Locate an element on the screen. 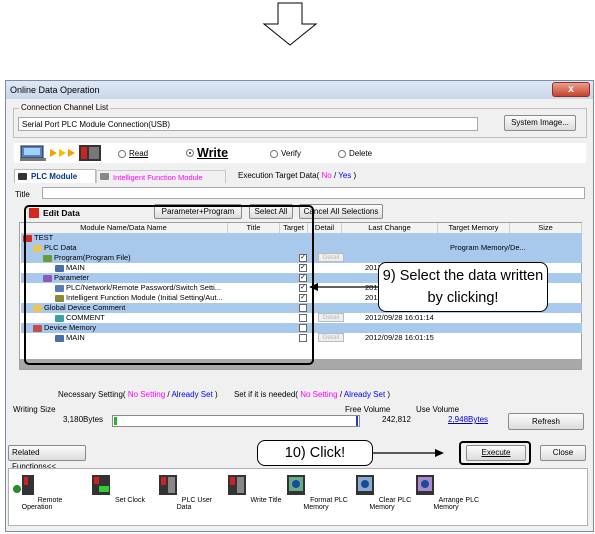 Image resolution: width=595 pixels, height=534 pixels. writing-size-fill is located at coordinates (115, 421).